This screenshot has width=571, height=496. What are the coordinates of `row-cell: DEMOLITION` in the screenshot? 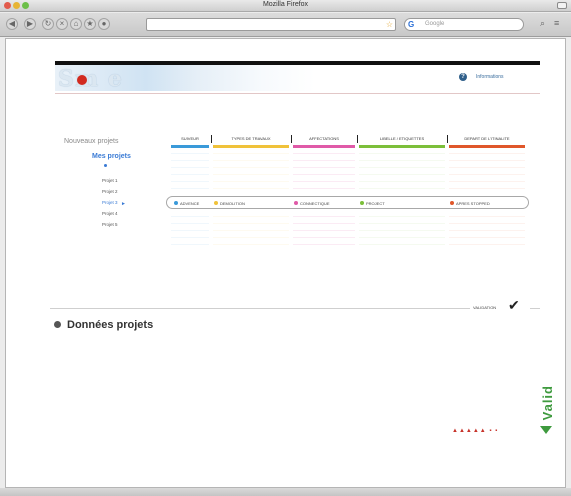 It's located at (232, 203).